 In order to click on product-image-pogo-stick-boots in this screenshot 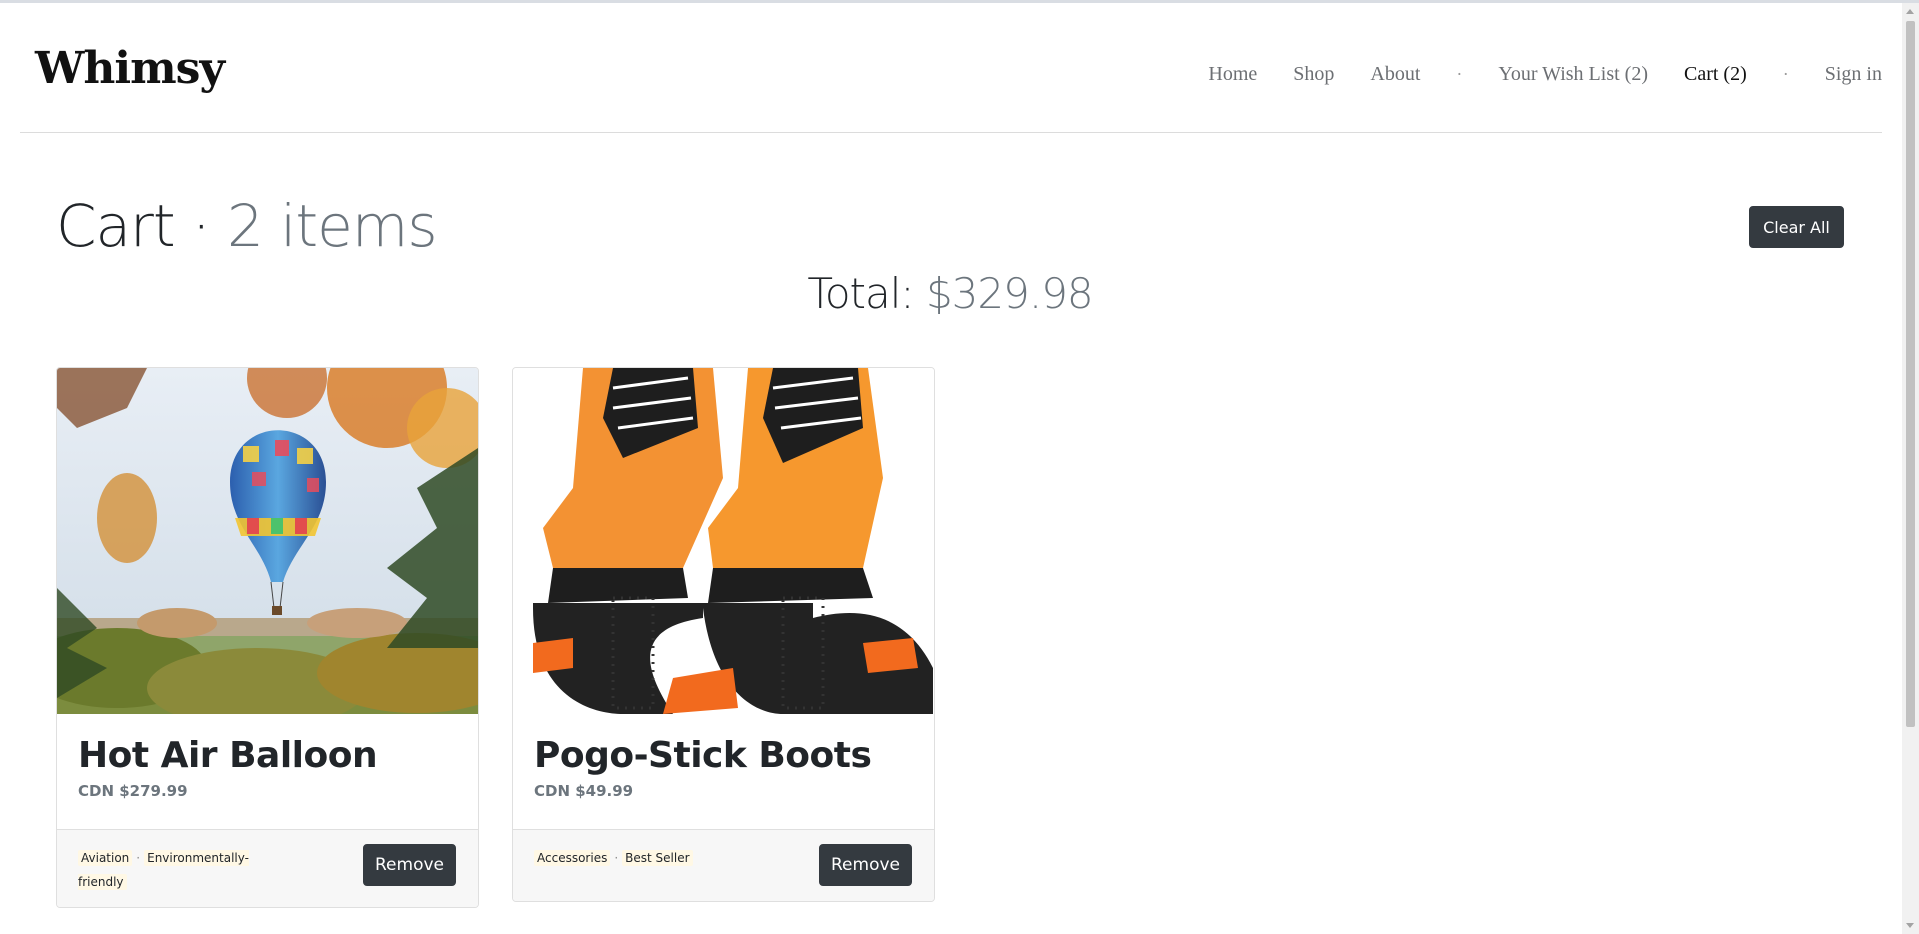, I will do `click(723, 541)`.